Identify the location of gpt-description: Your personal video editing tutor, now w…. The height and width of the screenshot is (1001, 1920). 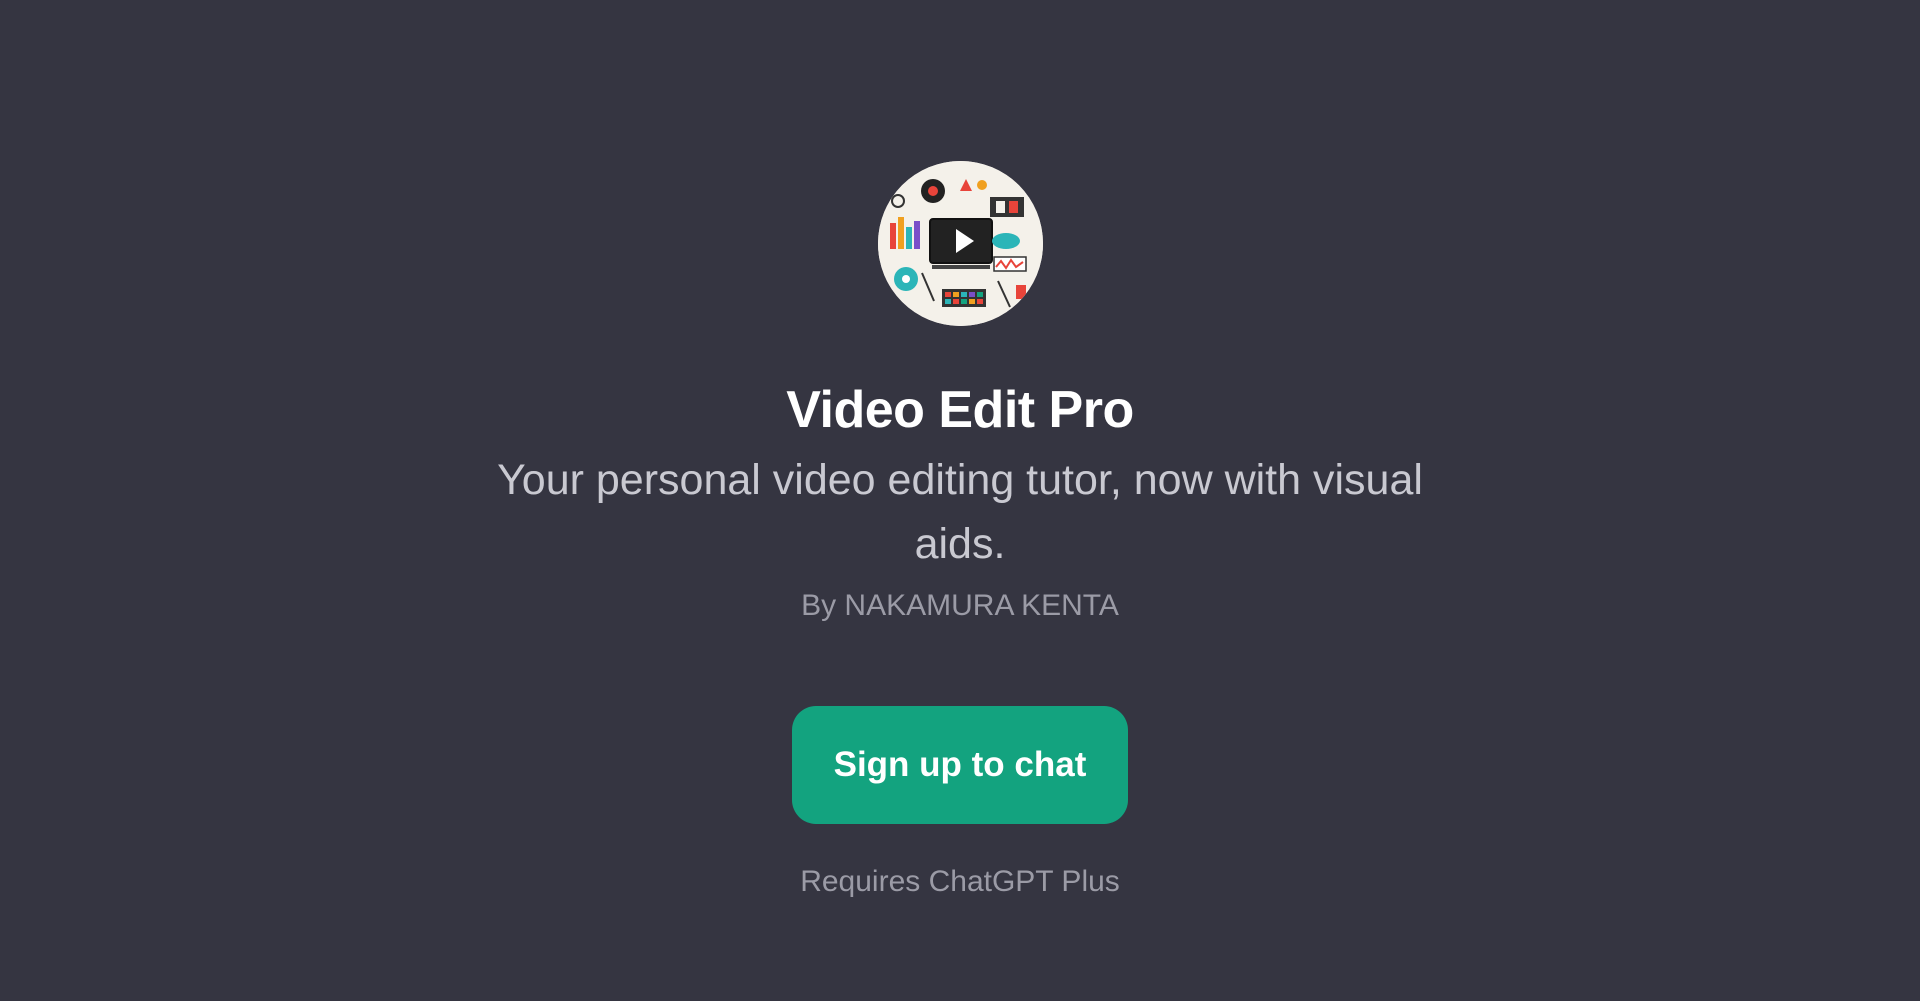
(960, 512).